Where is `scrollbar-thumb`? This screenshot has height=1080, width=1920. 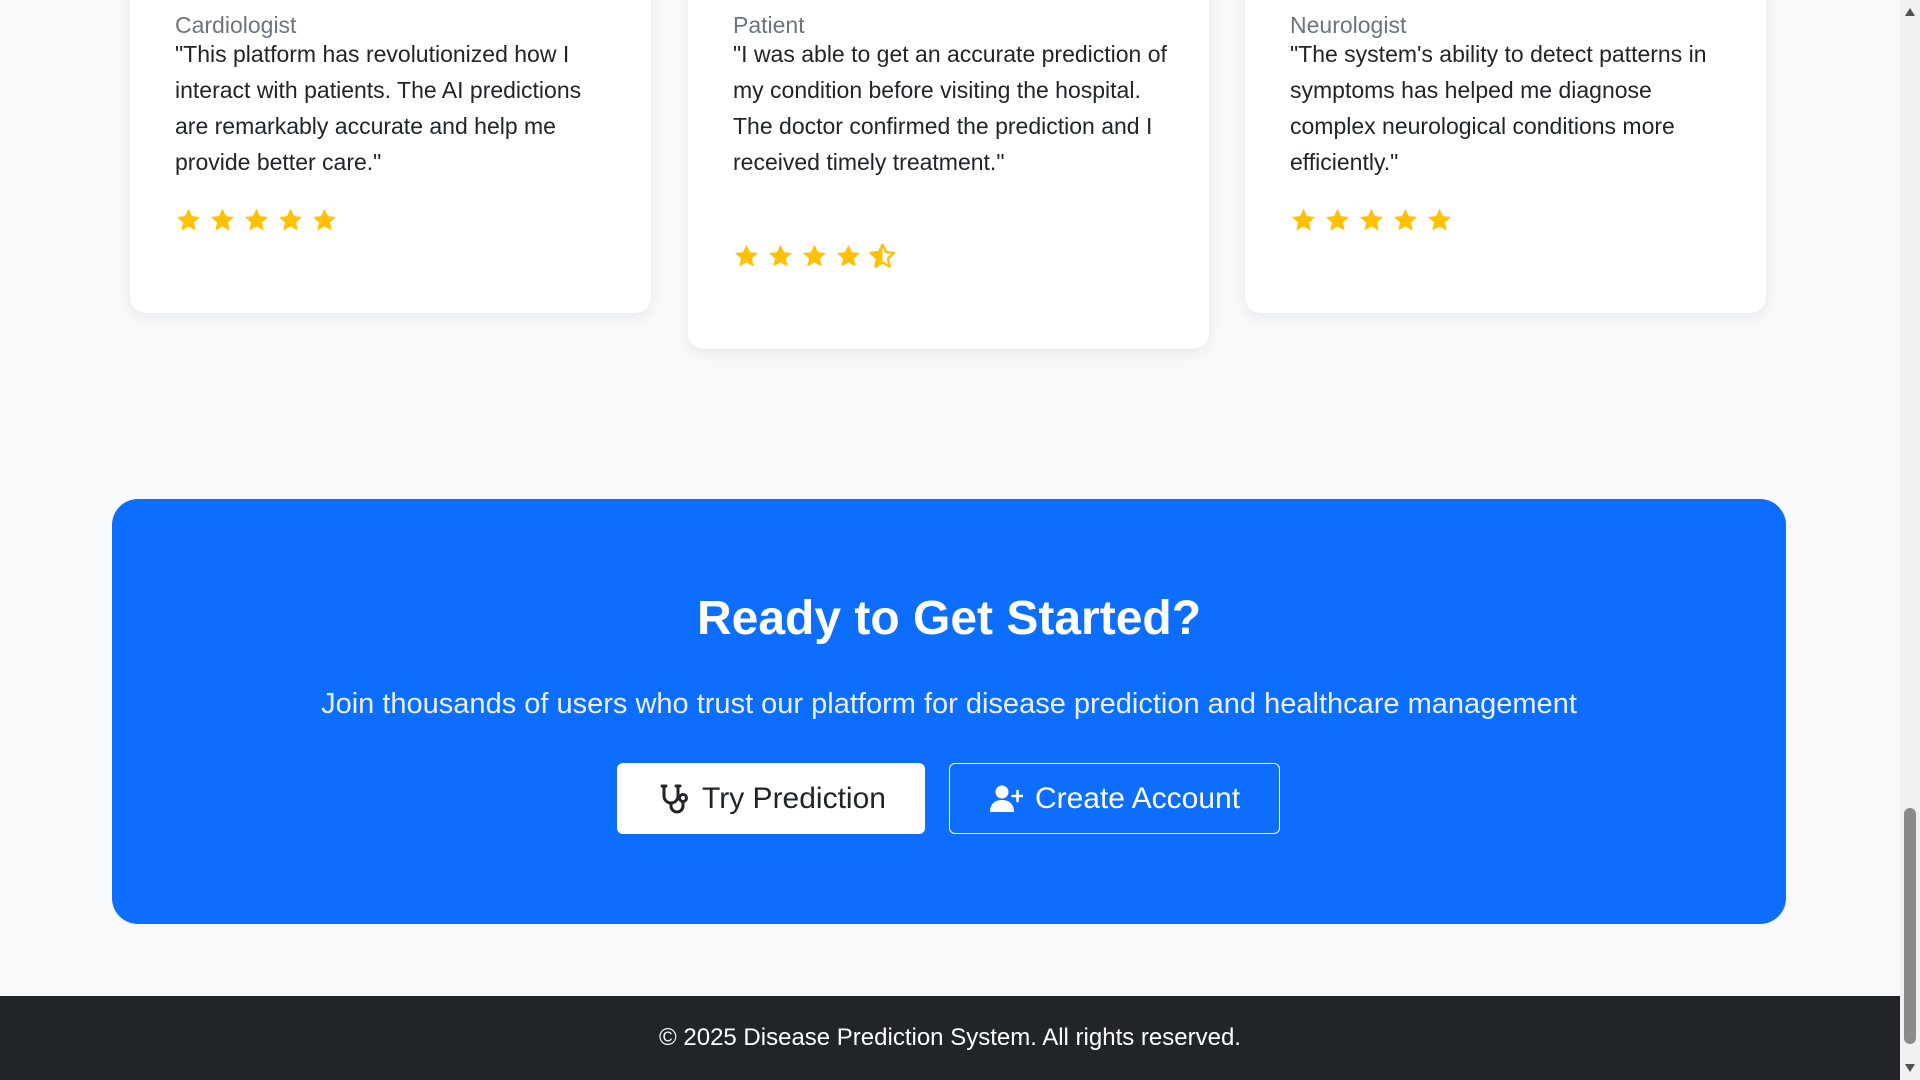
scrollbar-thumb is located at coordinates (1910, 926).